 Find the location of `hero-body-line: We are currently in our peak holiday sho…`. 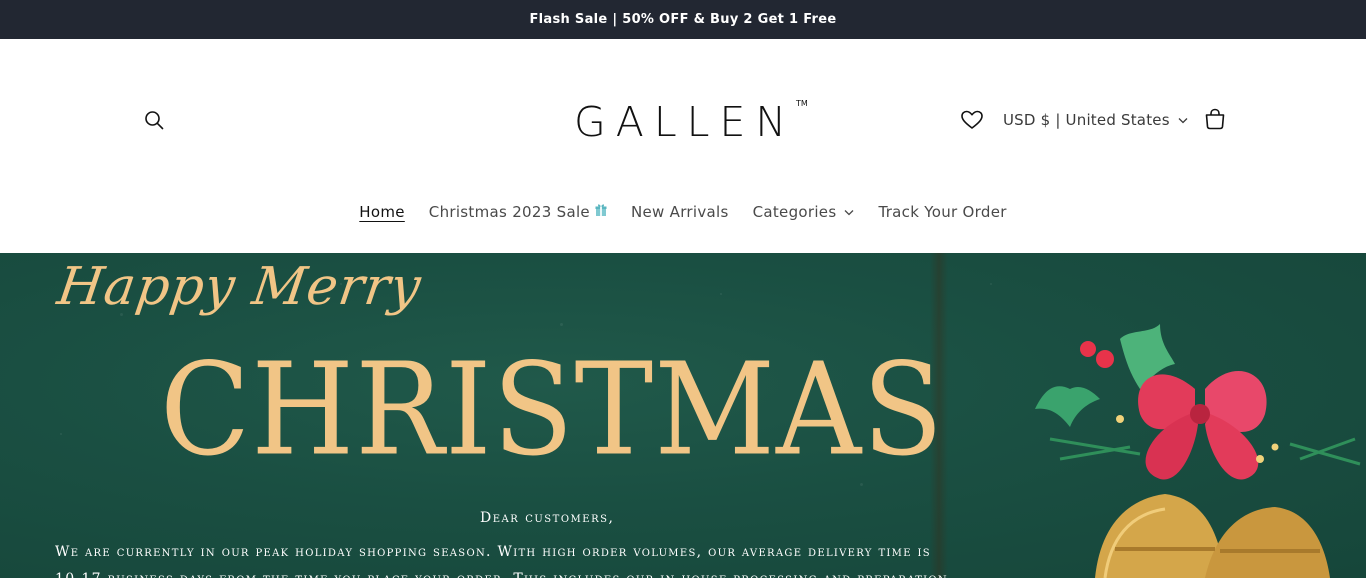

hero-body-line: We are currently in our peak holiday sho… is located at coordinates (493, 552).